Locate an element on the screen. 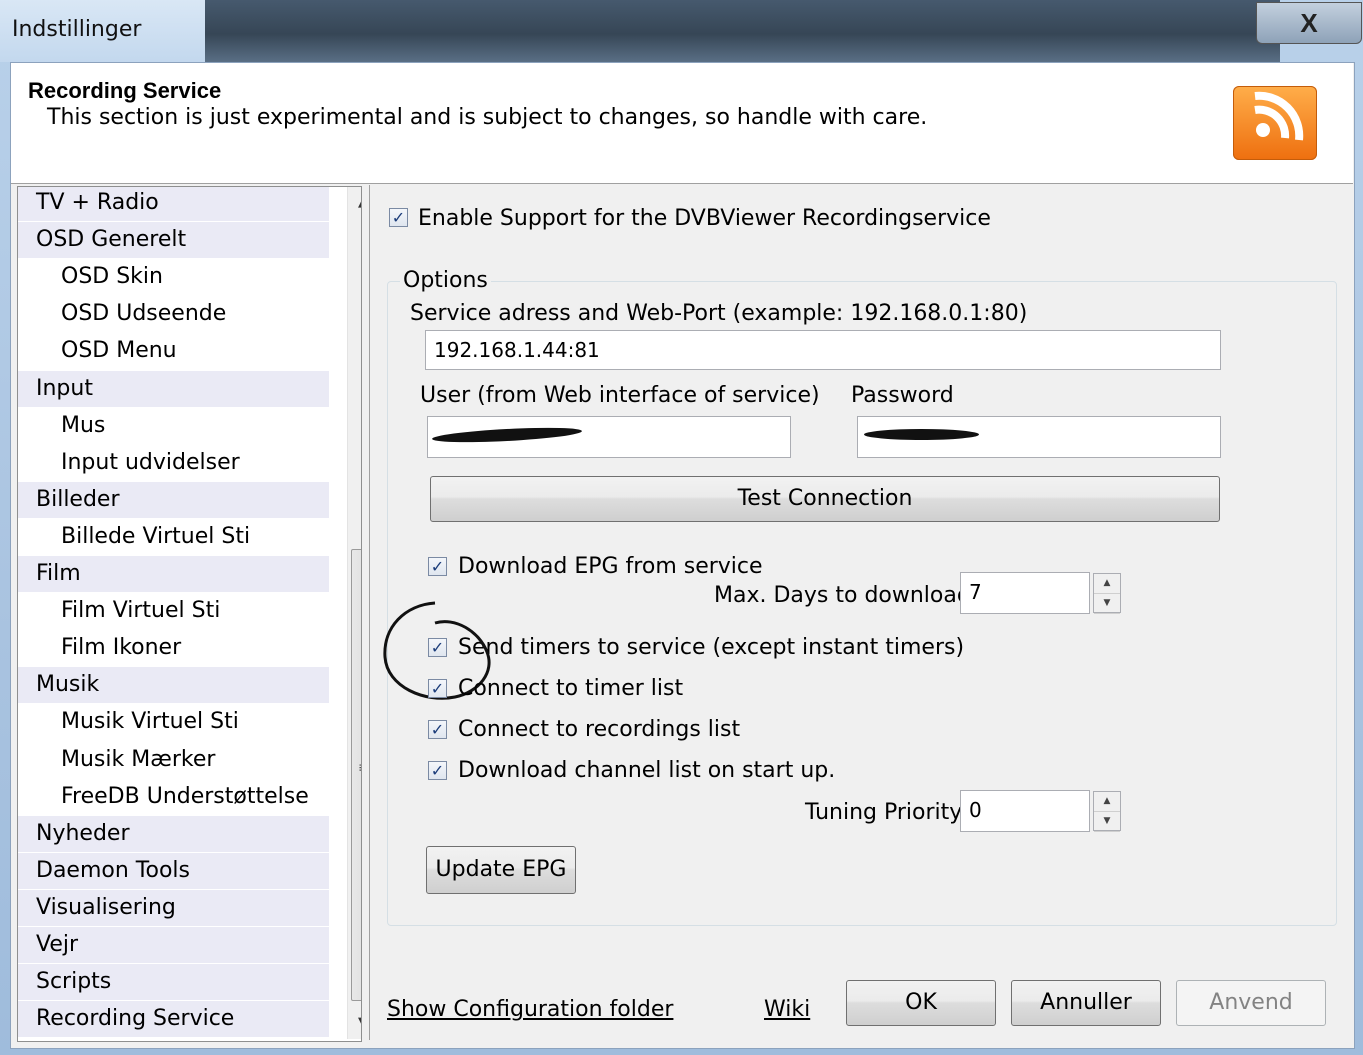 This screenshot has width=1363, height=1055. cancel-button: Annuller is located at coordinates (1086, 1003).